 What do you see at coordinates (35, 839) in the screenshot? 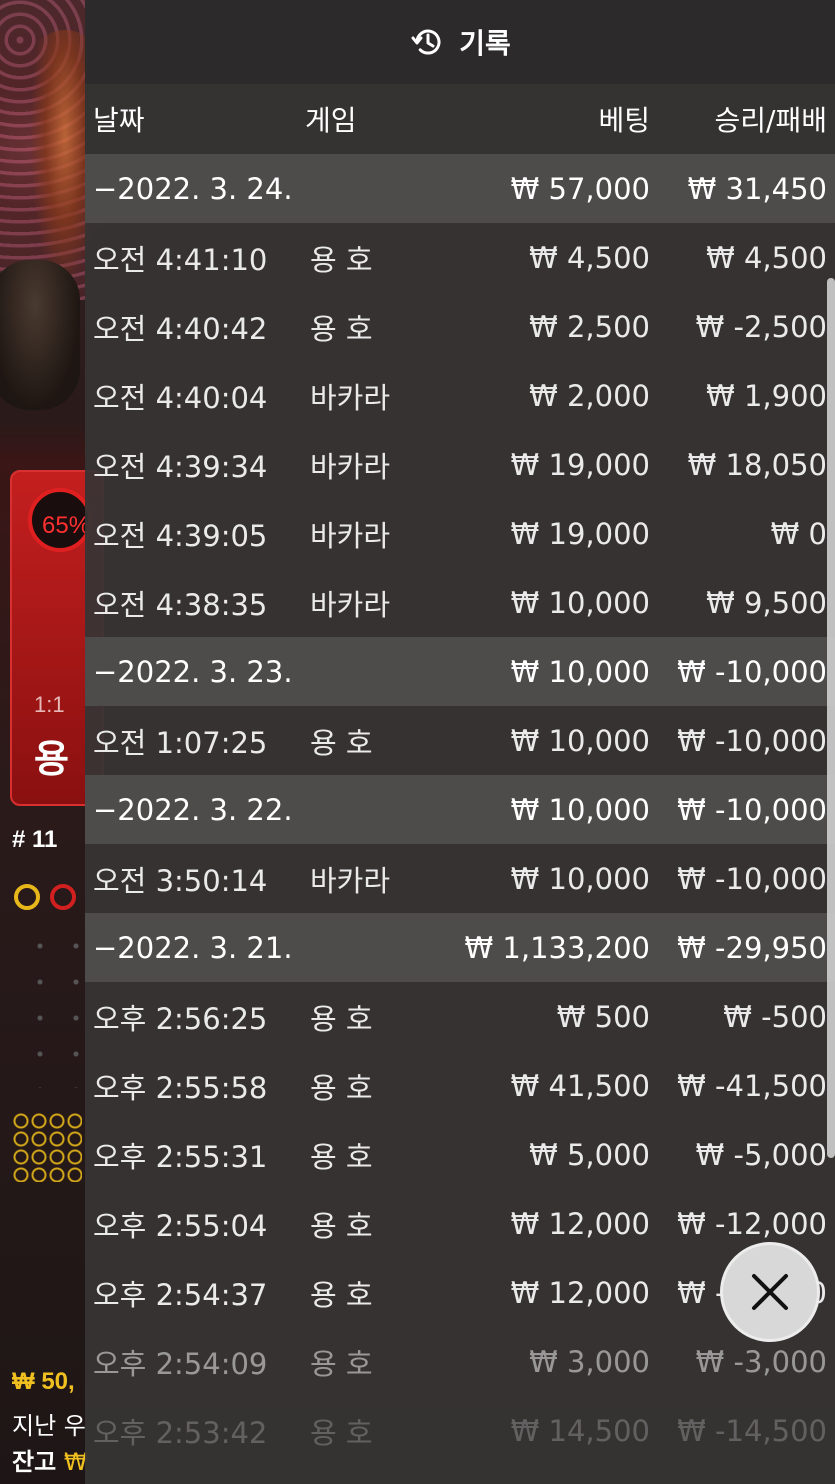
I see `round-number: # 11` at bounding box center [35, 839].